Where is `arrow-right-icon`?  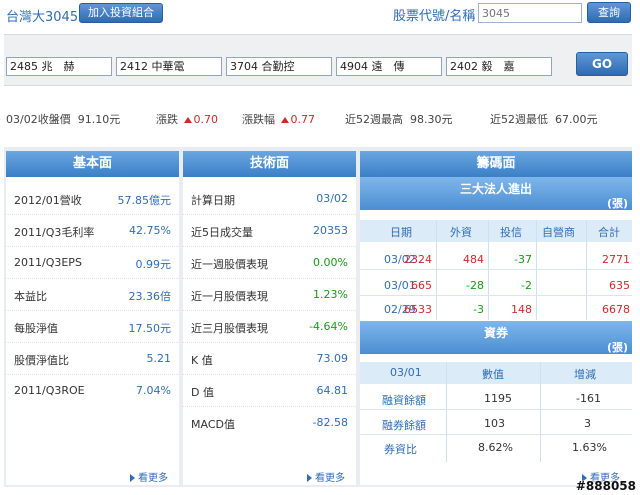
arrow-right-icon is located at coordinates (309, 478).